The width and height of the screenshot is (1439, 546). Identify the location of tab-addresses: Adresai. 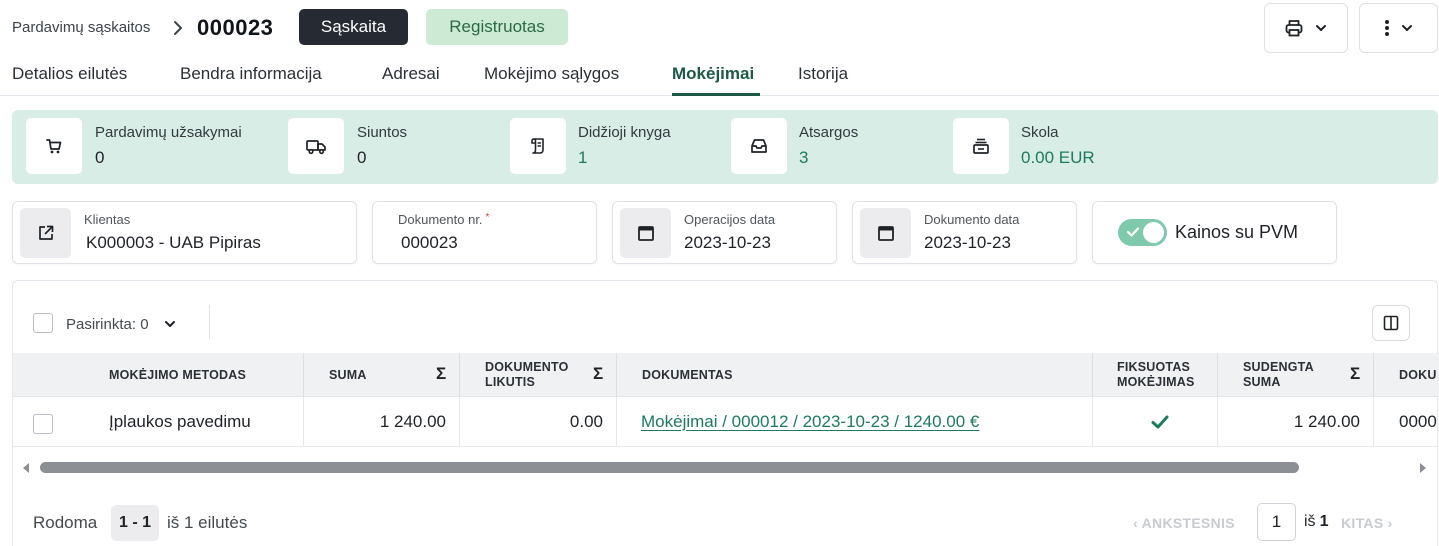
(411, 74).